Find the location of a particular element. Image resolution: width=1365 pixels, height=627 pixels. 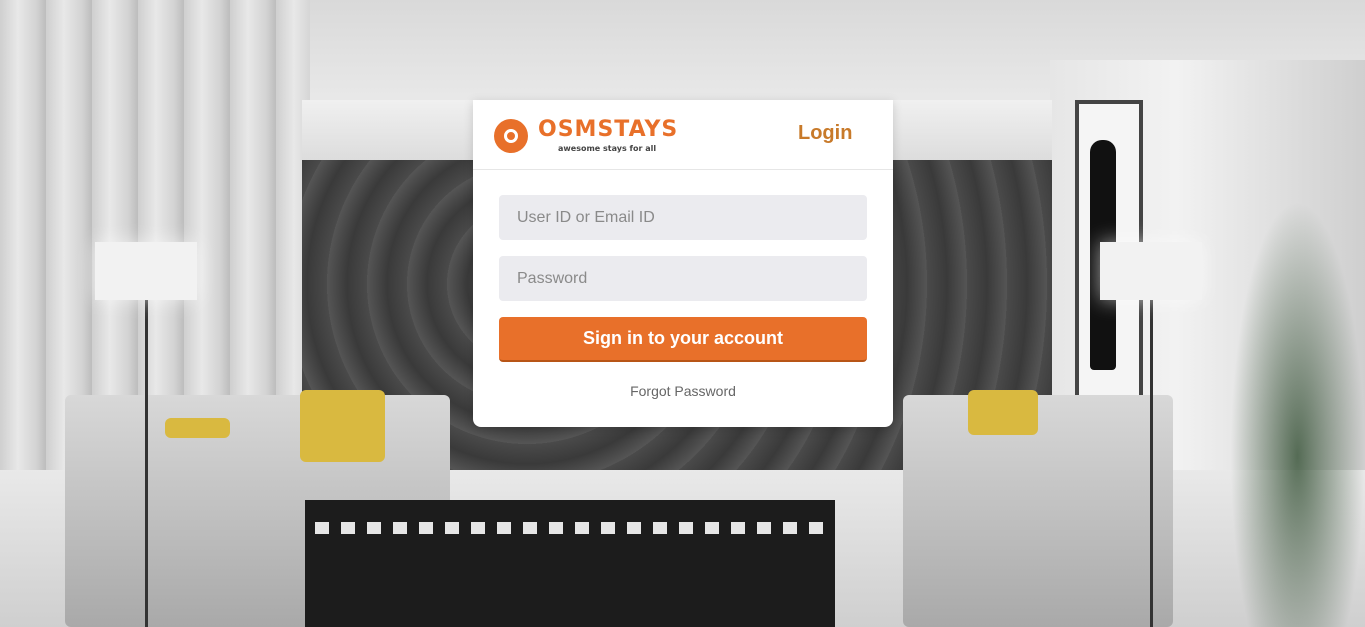

plant is located at coordinates (1297, 413).